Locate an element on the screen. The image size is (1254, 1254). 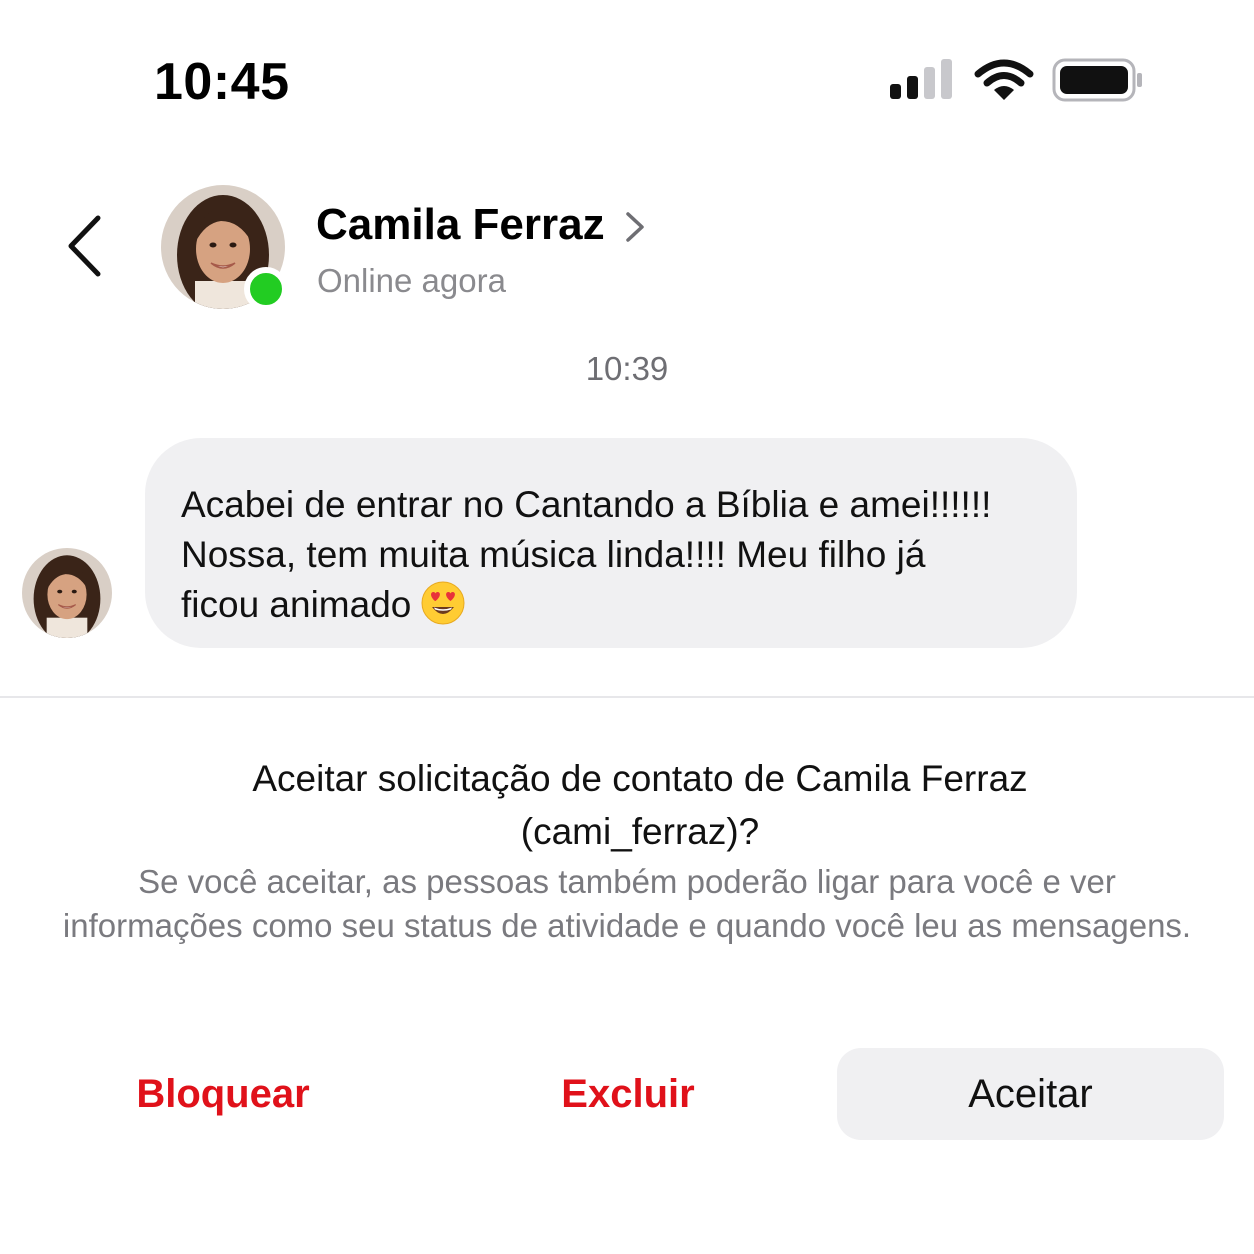
back-button is located at coordinates (84, 246).